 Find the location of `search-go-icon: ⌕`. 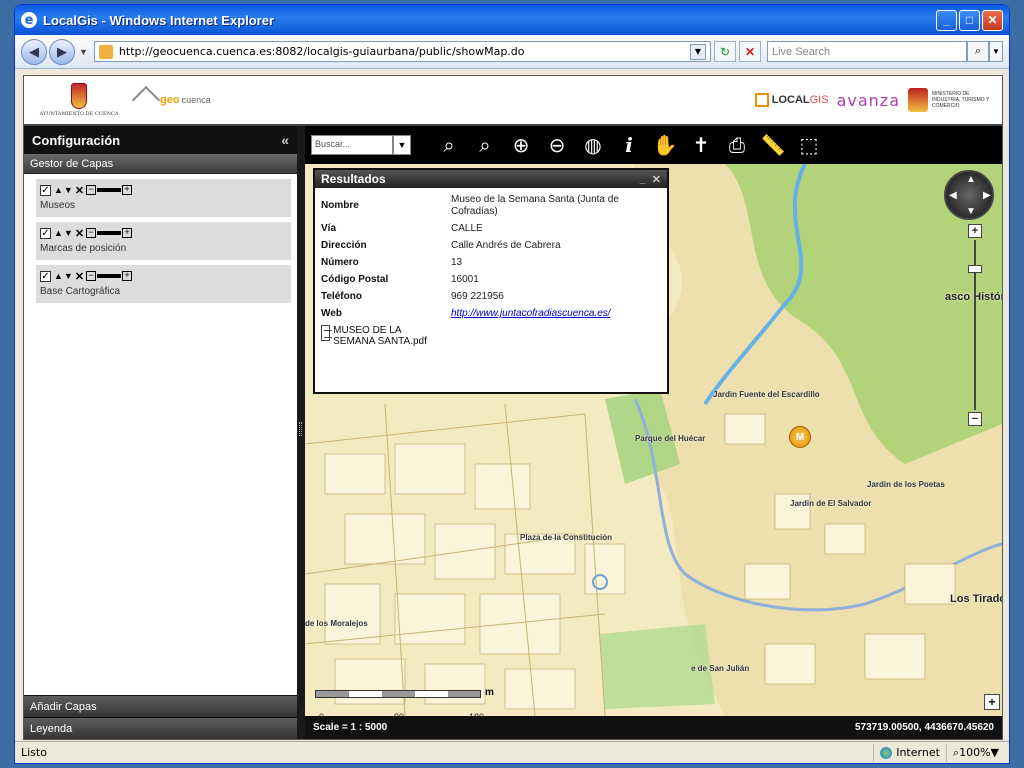

search-go-icon: ⌕ is located at coordinates (978, 51).